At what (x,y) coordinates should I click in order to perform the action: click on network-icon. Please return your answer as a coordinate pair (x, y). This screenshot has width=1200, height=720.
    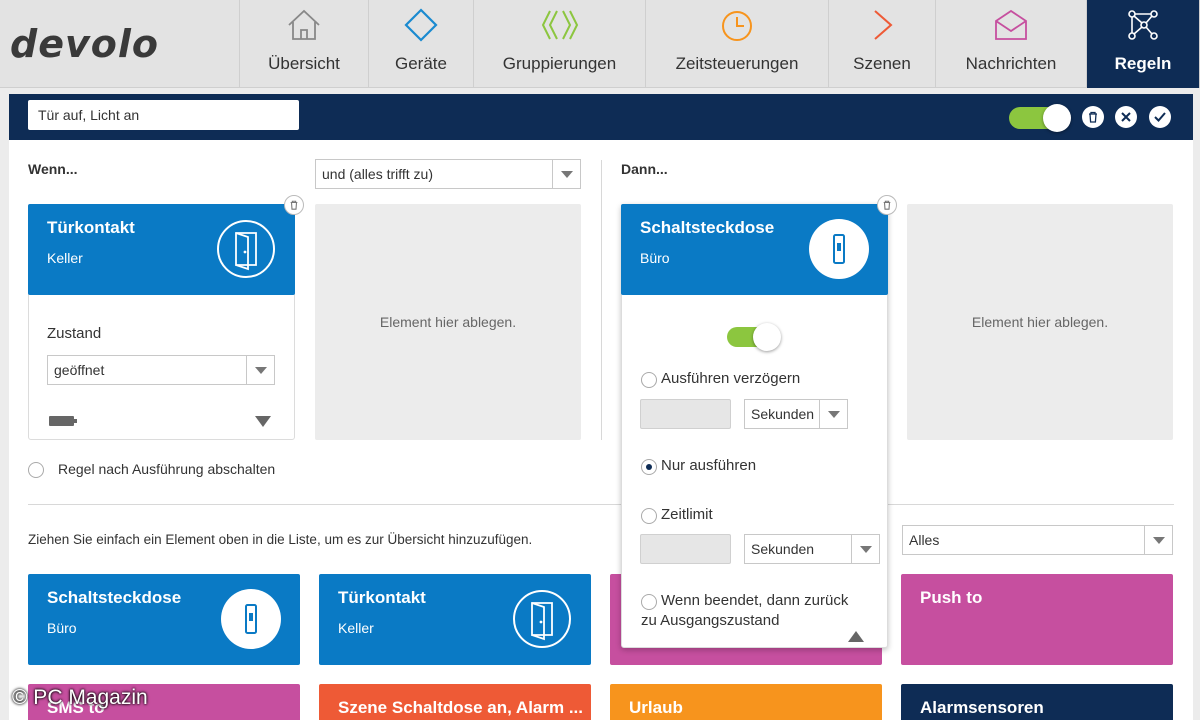
    Looking at the image, I should click on (1143, 25).